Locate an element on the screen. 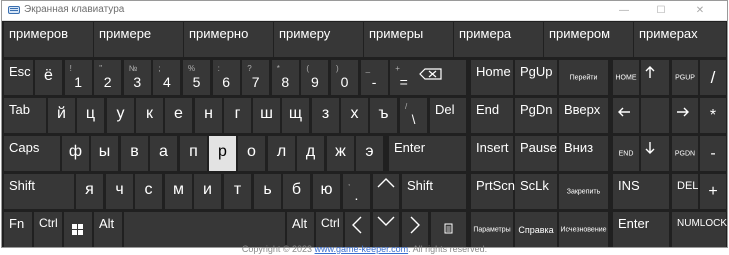 This screenshot has width=729, height=255. key-number-6: :6 is located at coordinates (226, 77).